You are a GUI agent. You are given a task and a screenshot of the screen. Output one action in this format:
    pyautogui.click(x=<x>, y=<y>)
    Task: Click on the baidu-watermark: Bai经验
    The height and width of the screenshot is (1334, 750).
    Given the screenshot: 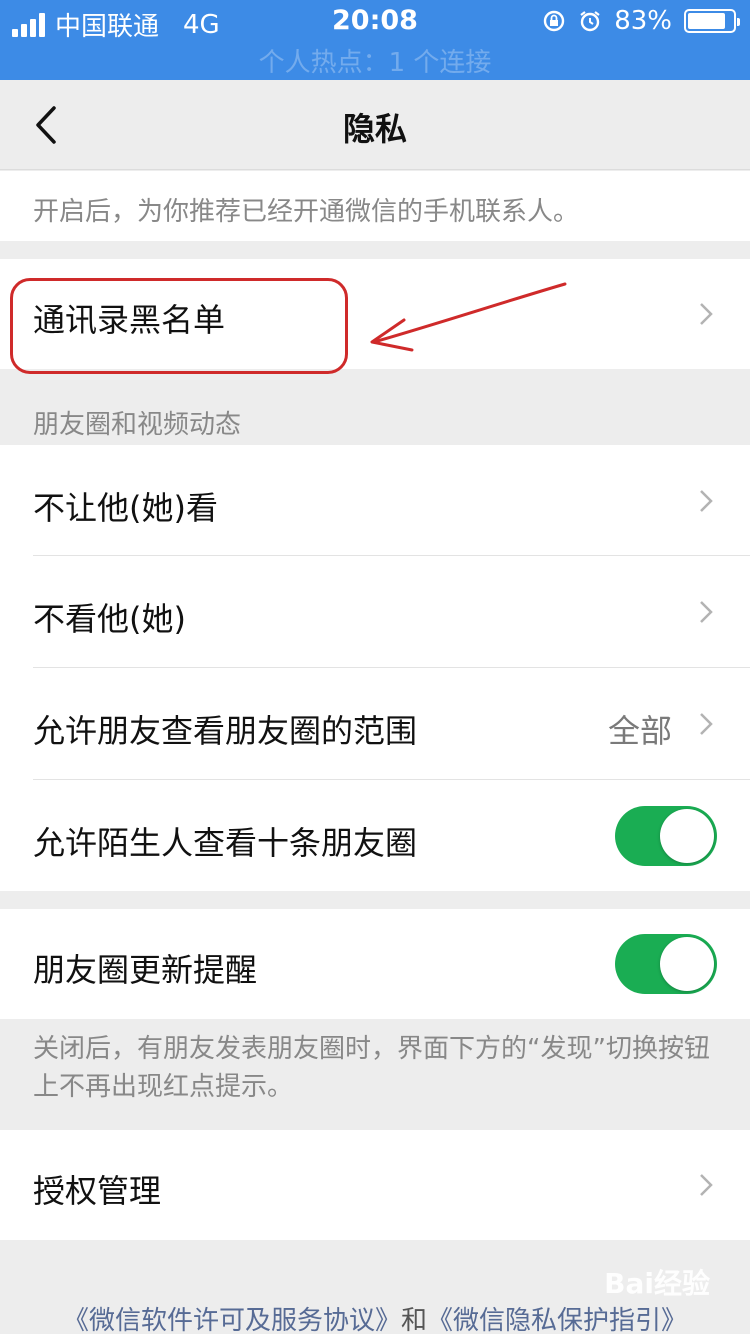 What is the action you would take?
    pyautogui.click(x=657, y=1283)
    